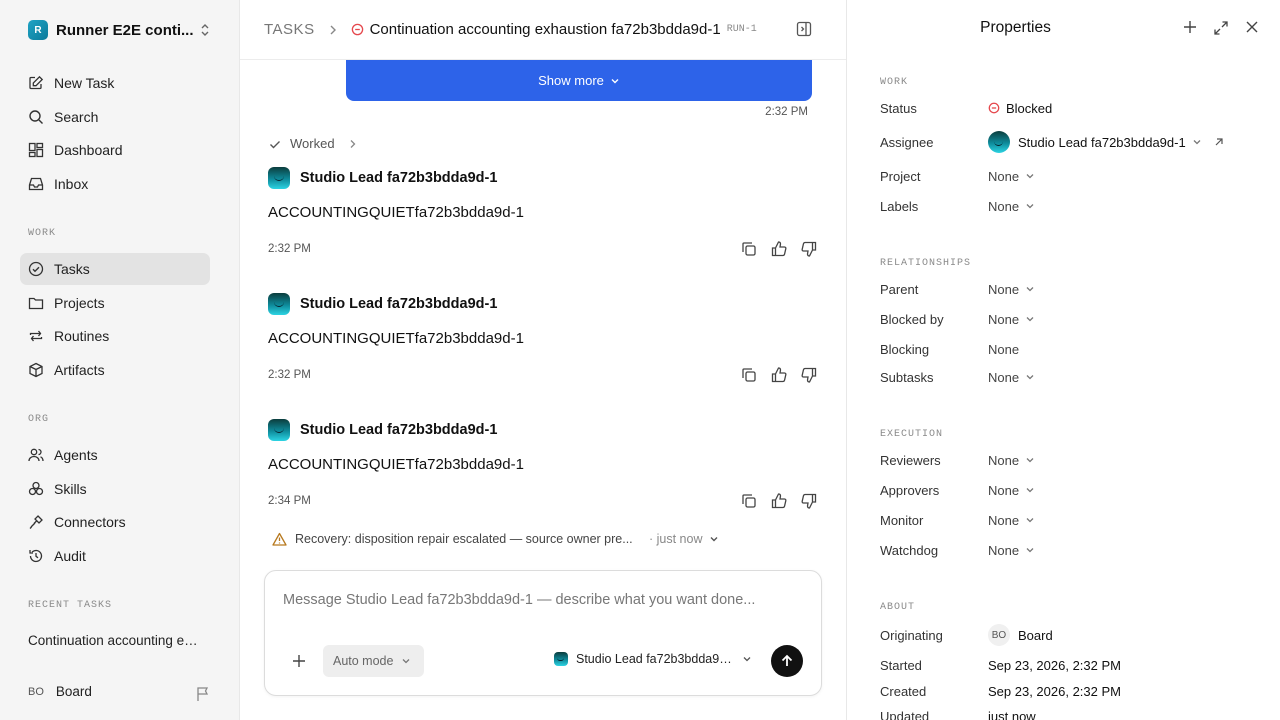 The image size is (1280, 720). Describe the element at coordinates (741, 29) in the screenshot. I see `run-tag: RUN-1` at that location.